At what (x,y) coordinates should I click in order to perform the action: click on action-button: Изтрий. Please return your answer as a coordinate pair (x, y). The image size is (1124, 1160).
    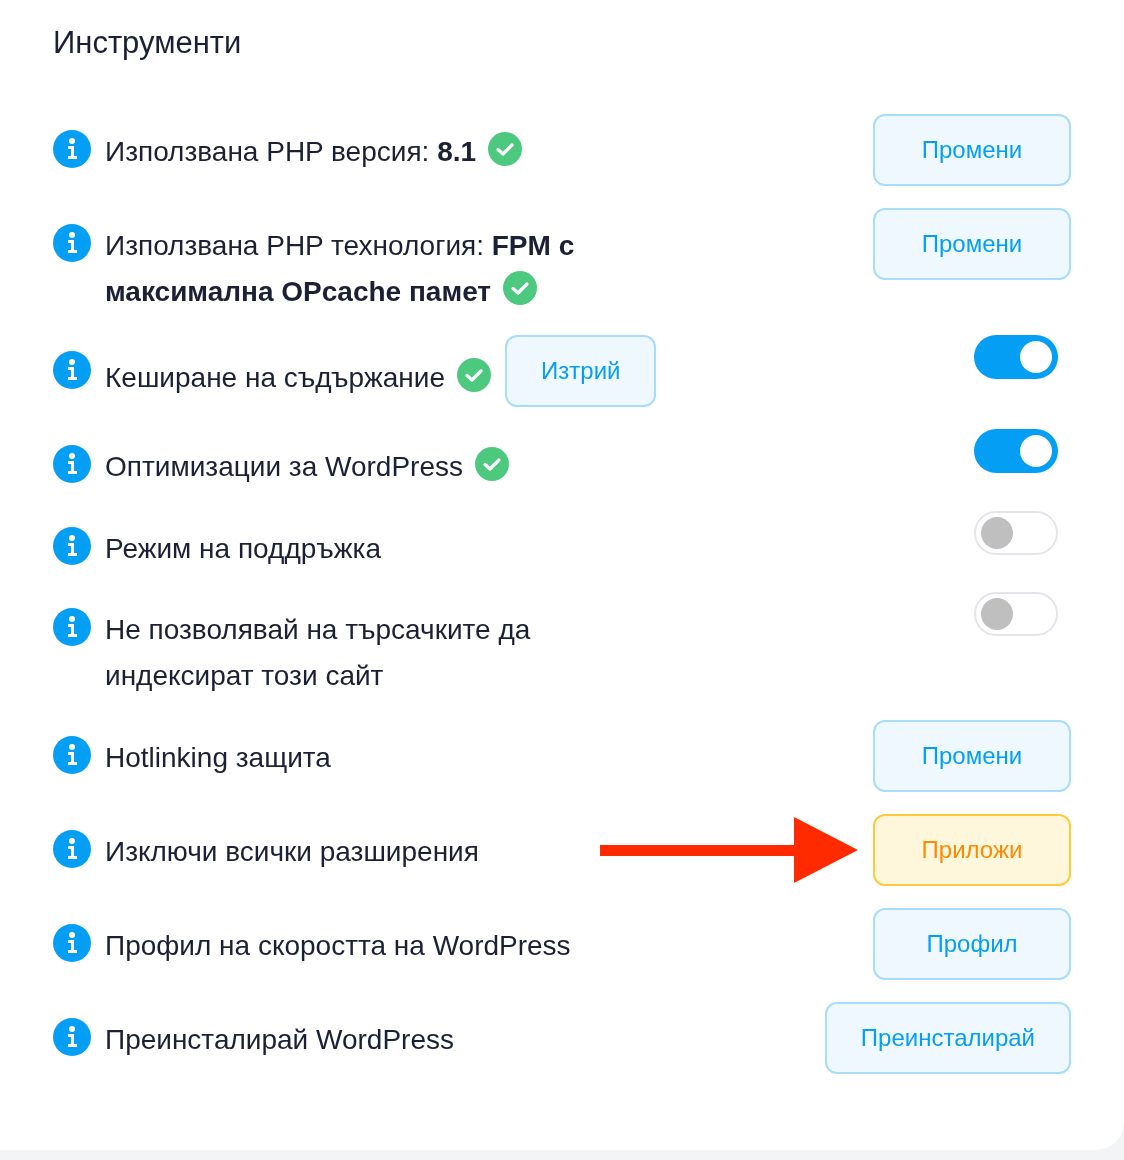
    Looking at the image, I should click on (581, 371).